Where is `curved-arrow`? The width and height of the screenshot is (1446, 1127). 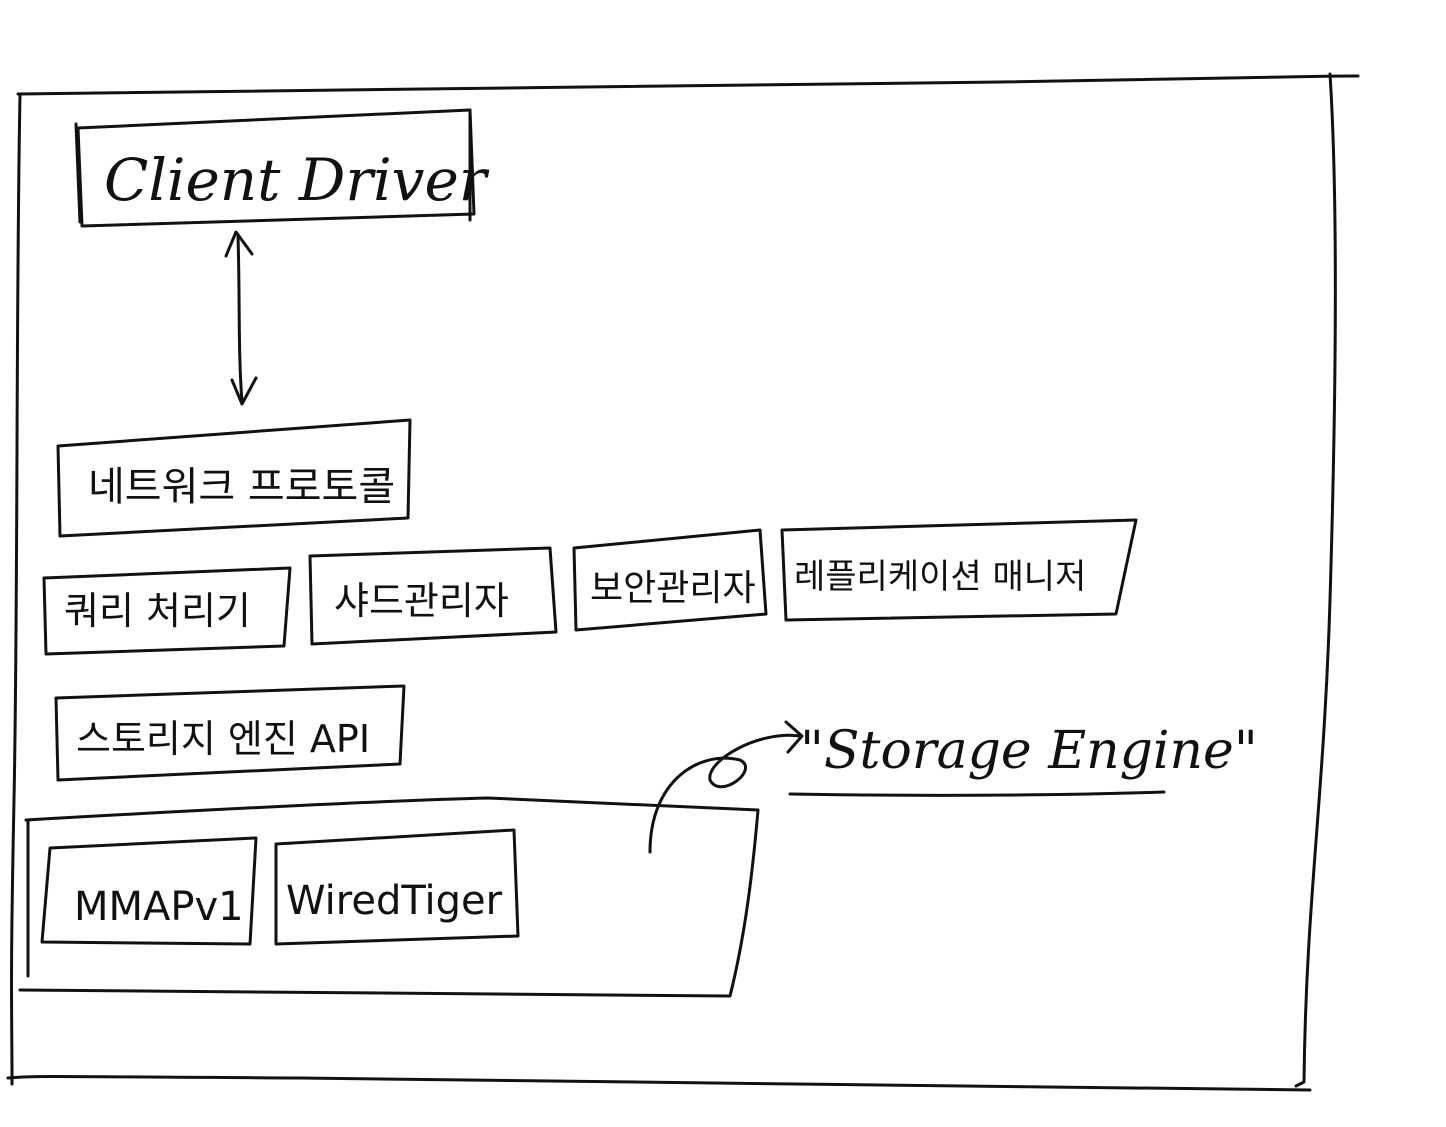 curved-arrow is located at coordinates (726, 787).